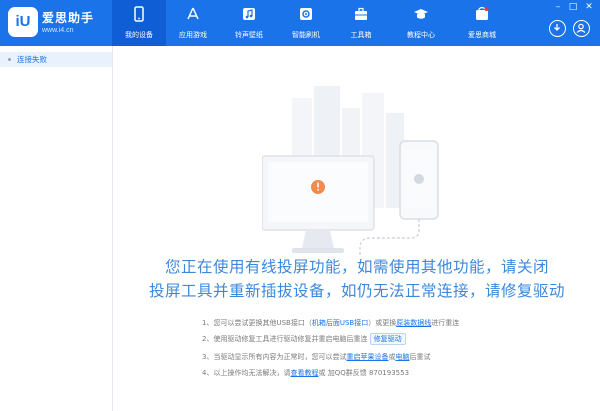  Describe the element at coordinates (257, 323) in the screenshot. I see `tip-text: 1、您可以尝试更换其他USB接口（` at that location.